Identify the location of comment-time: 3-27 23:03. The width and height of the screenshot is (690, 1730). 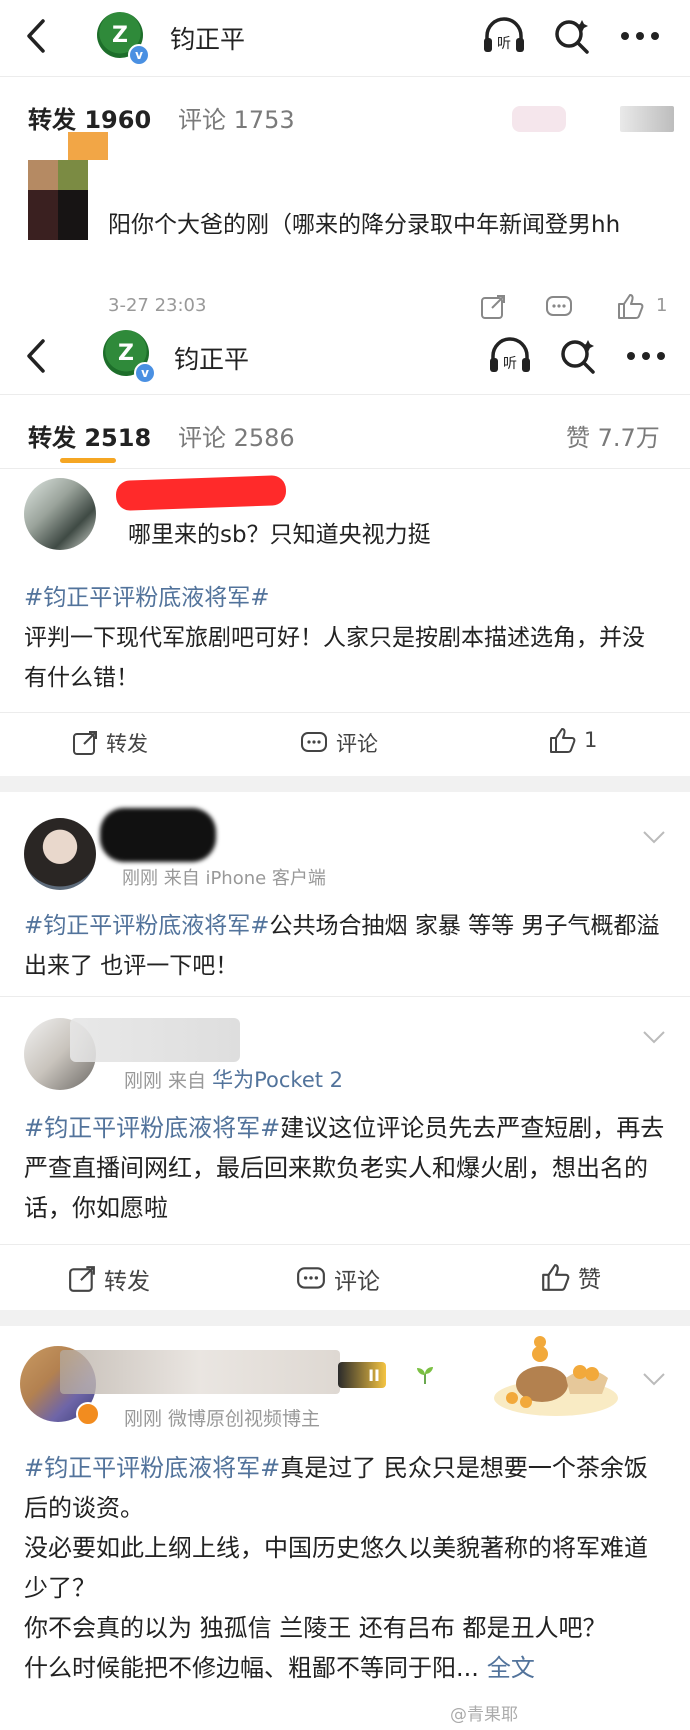
(157, 305).